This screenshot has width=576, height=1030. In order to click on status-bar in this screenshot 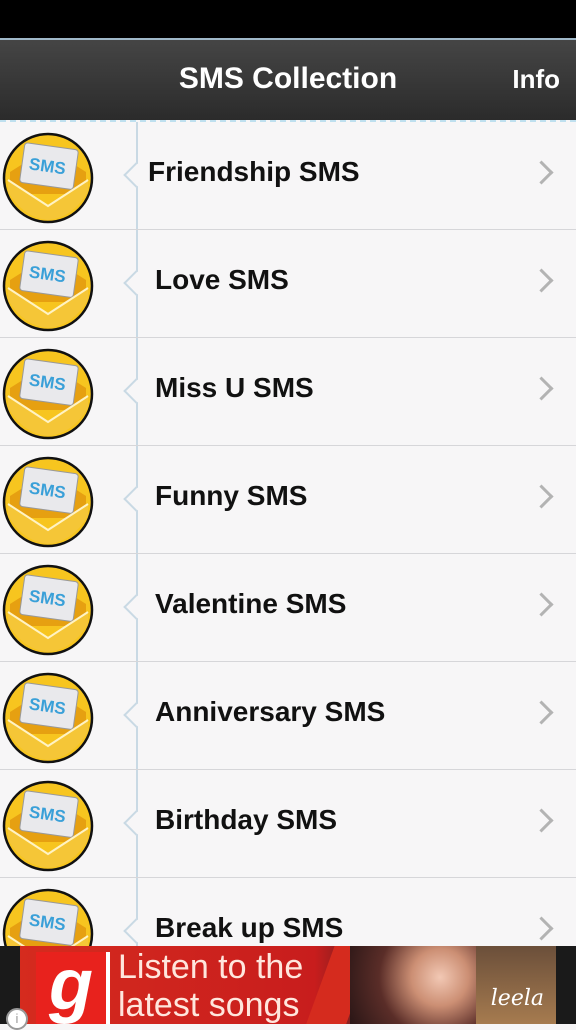, I will do `click(288, 19)`.